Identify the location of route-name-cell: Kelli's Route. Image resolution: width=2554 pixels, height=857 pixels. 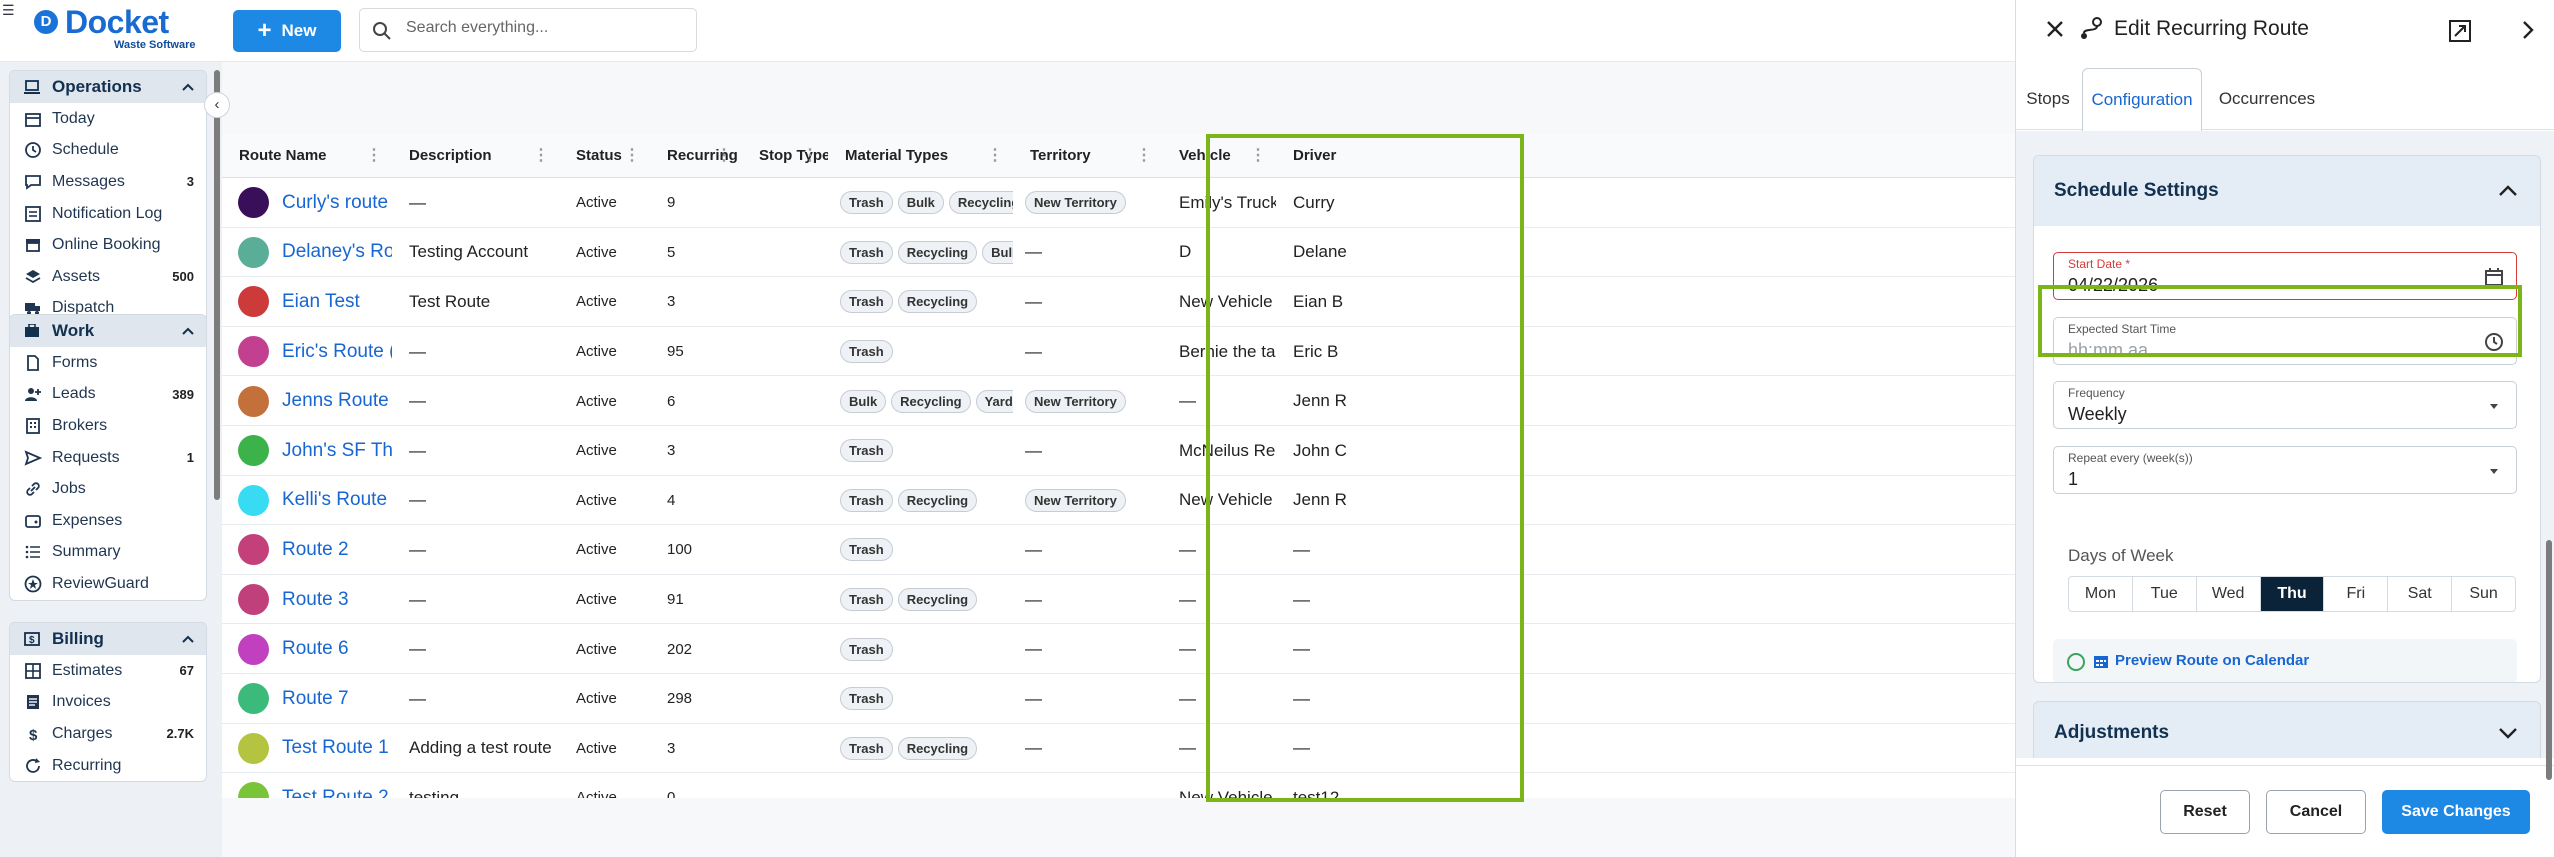
(307, 501).